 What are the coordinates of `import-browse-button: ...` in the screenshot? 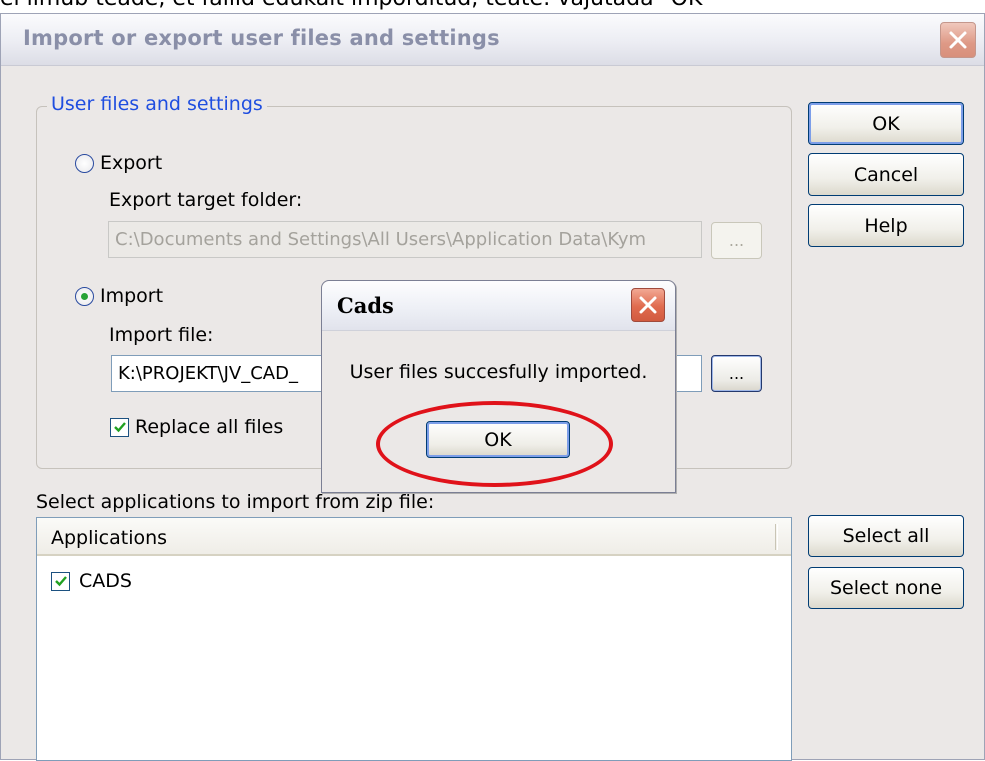 It's located at (736, 373).